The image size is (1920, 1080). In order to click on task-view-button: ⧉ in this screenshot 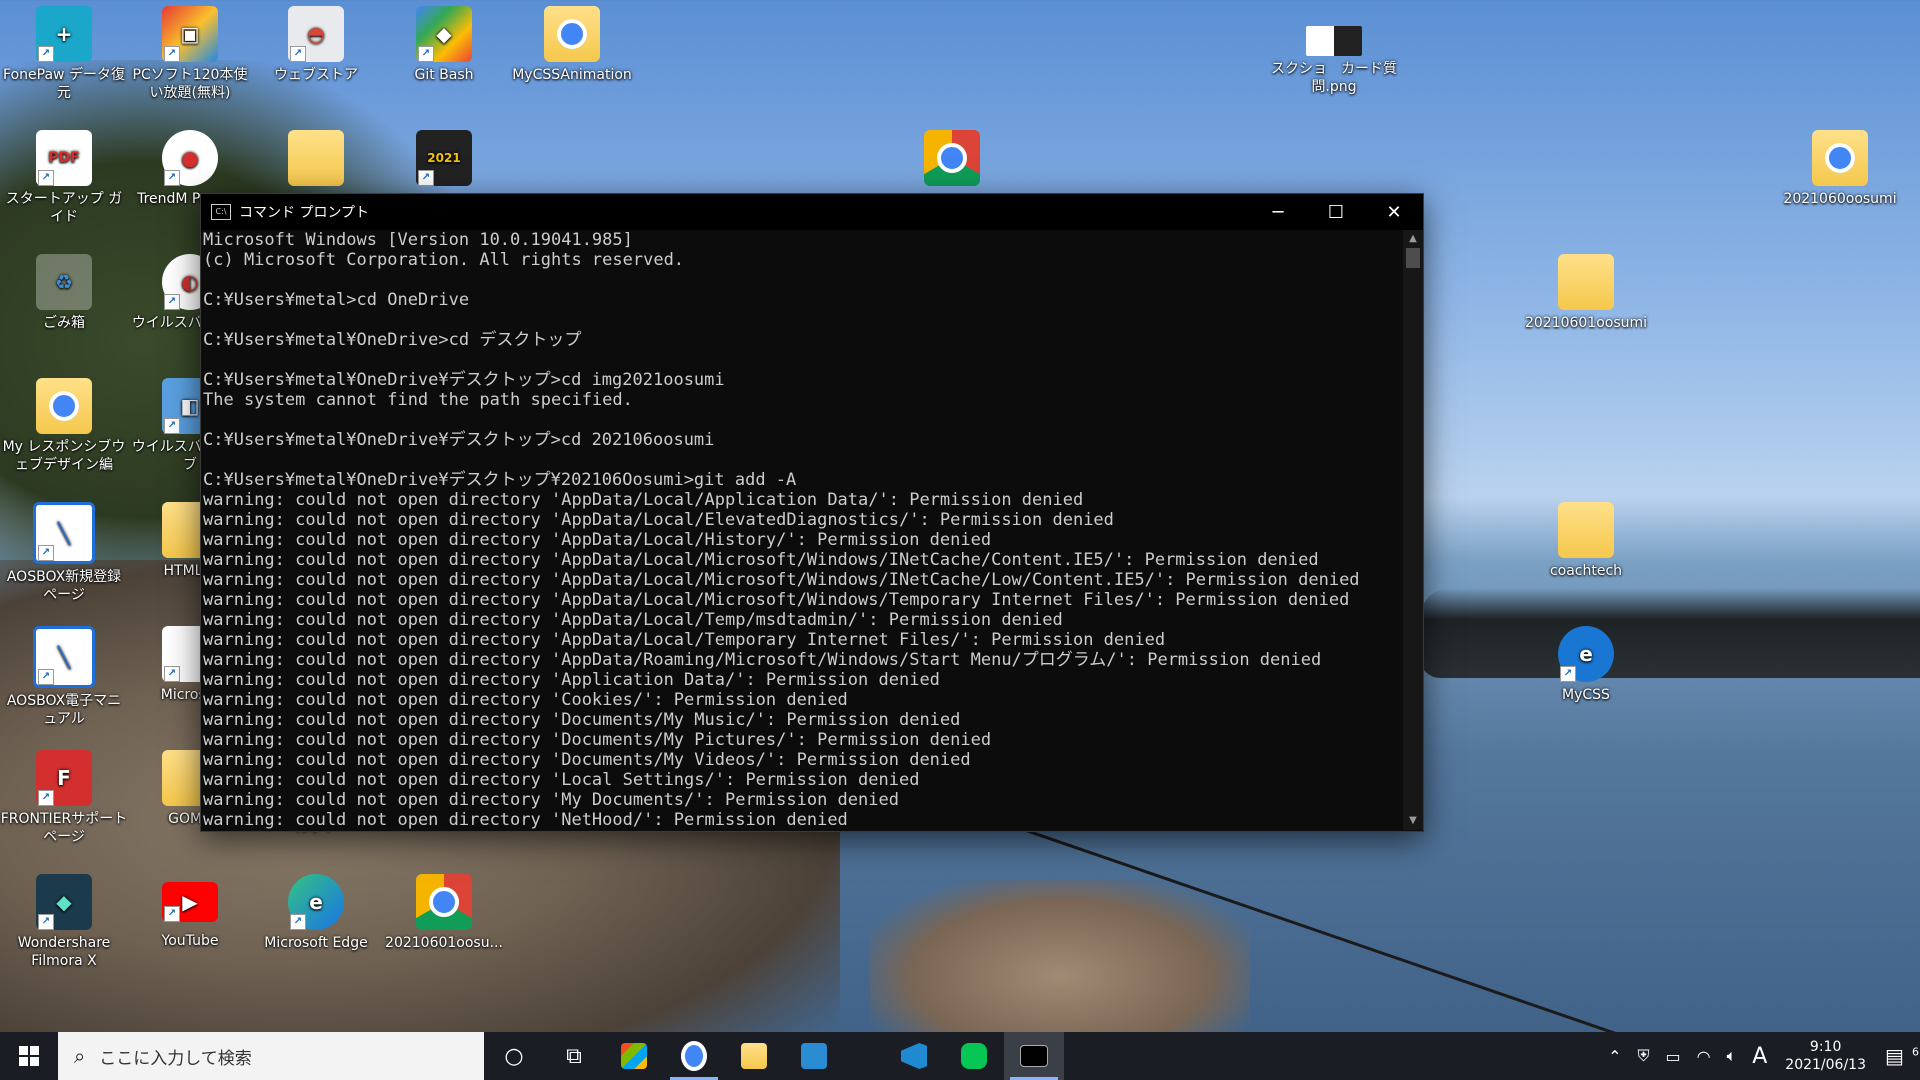, I will do `click(574, 1056)`.